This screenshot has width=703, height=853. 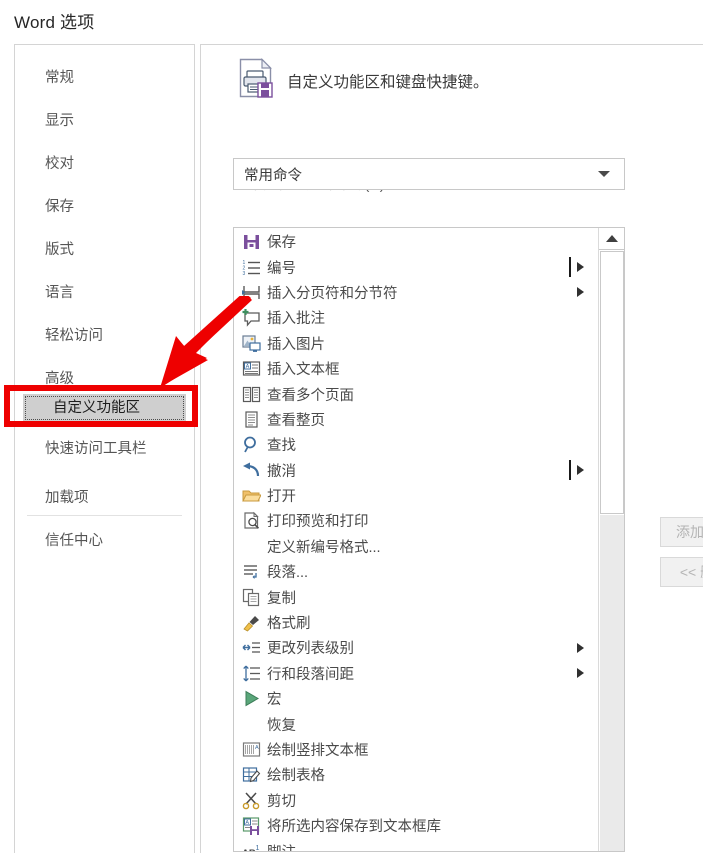 I want to click on vertical-text-box-icon: A, so click(x=251, y=750).